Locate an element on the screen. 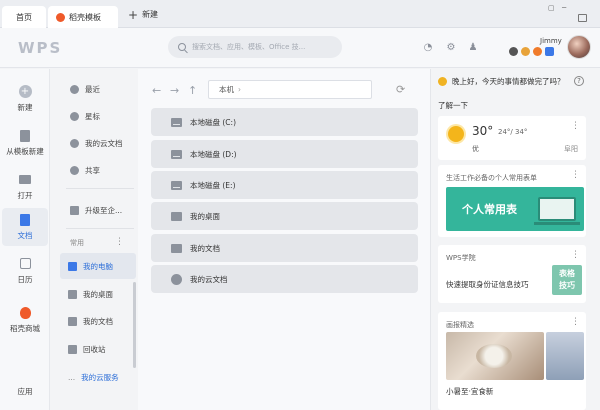  card-title: 画报精选 is located at coordinates (460, 325).